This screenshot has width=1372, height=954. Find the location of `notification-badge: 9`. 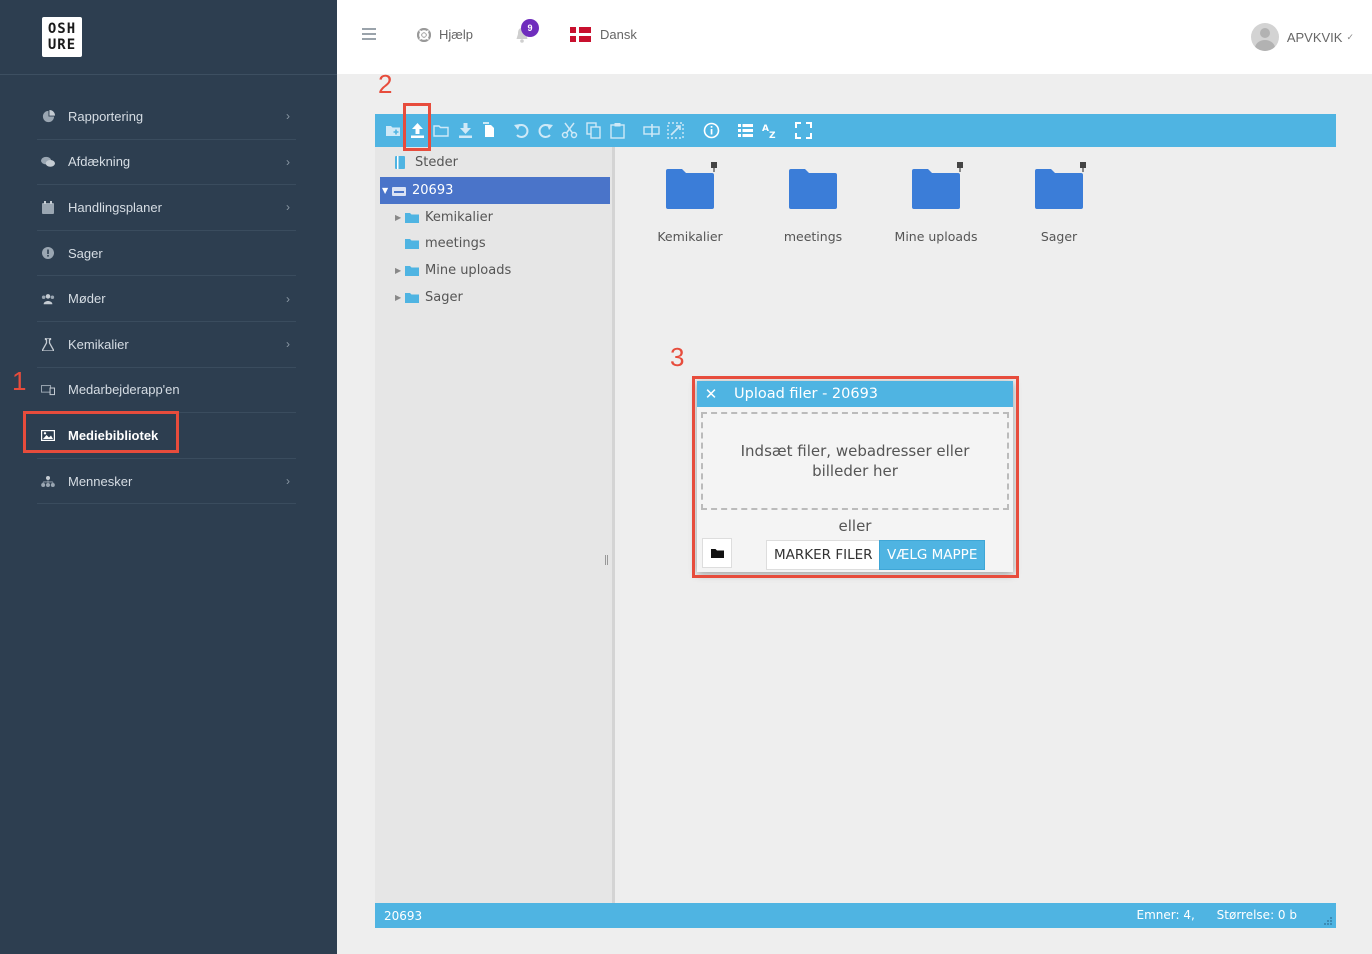

notification-badge: 9 is located at coordinates (530, 28).